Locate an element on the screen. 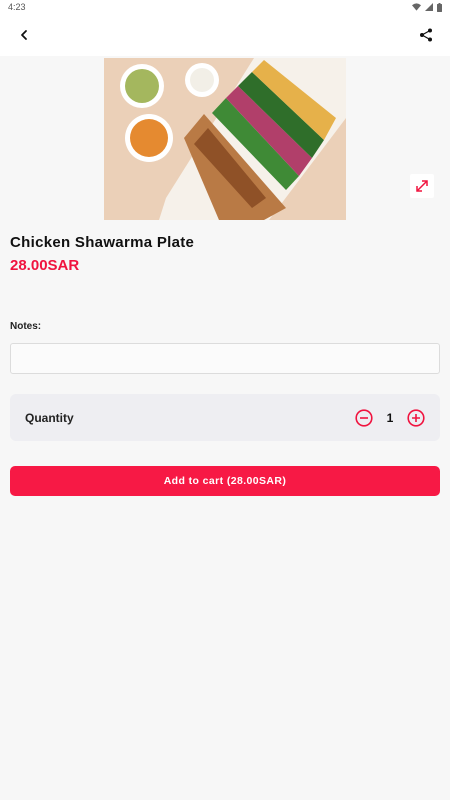 The height and width of the screenshot is (800, 450). back-button is located at coordinates (24, 35).